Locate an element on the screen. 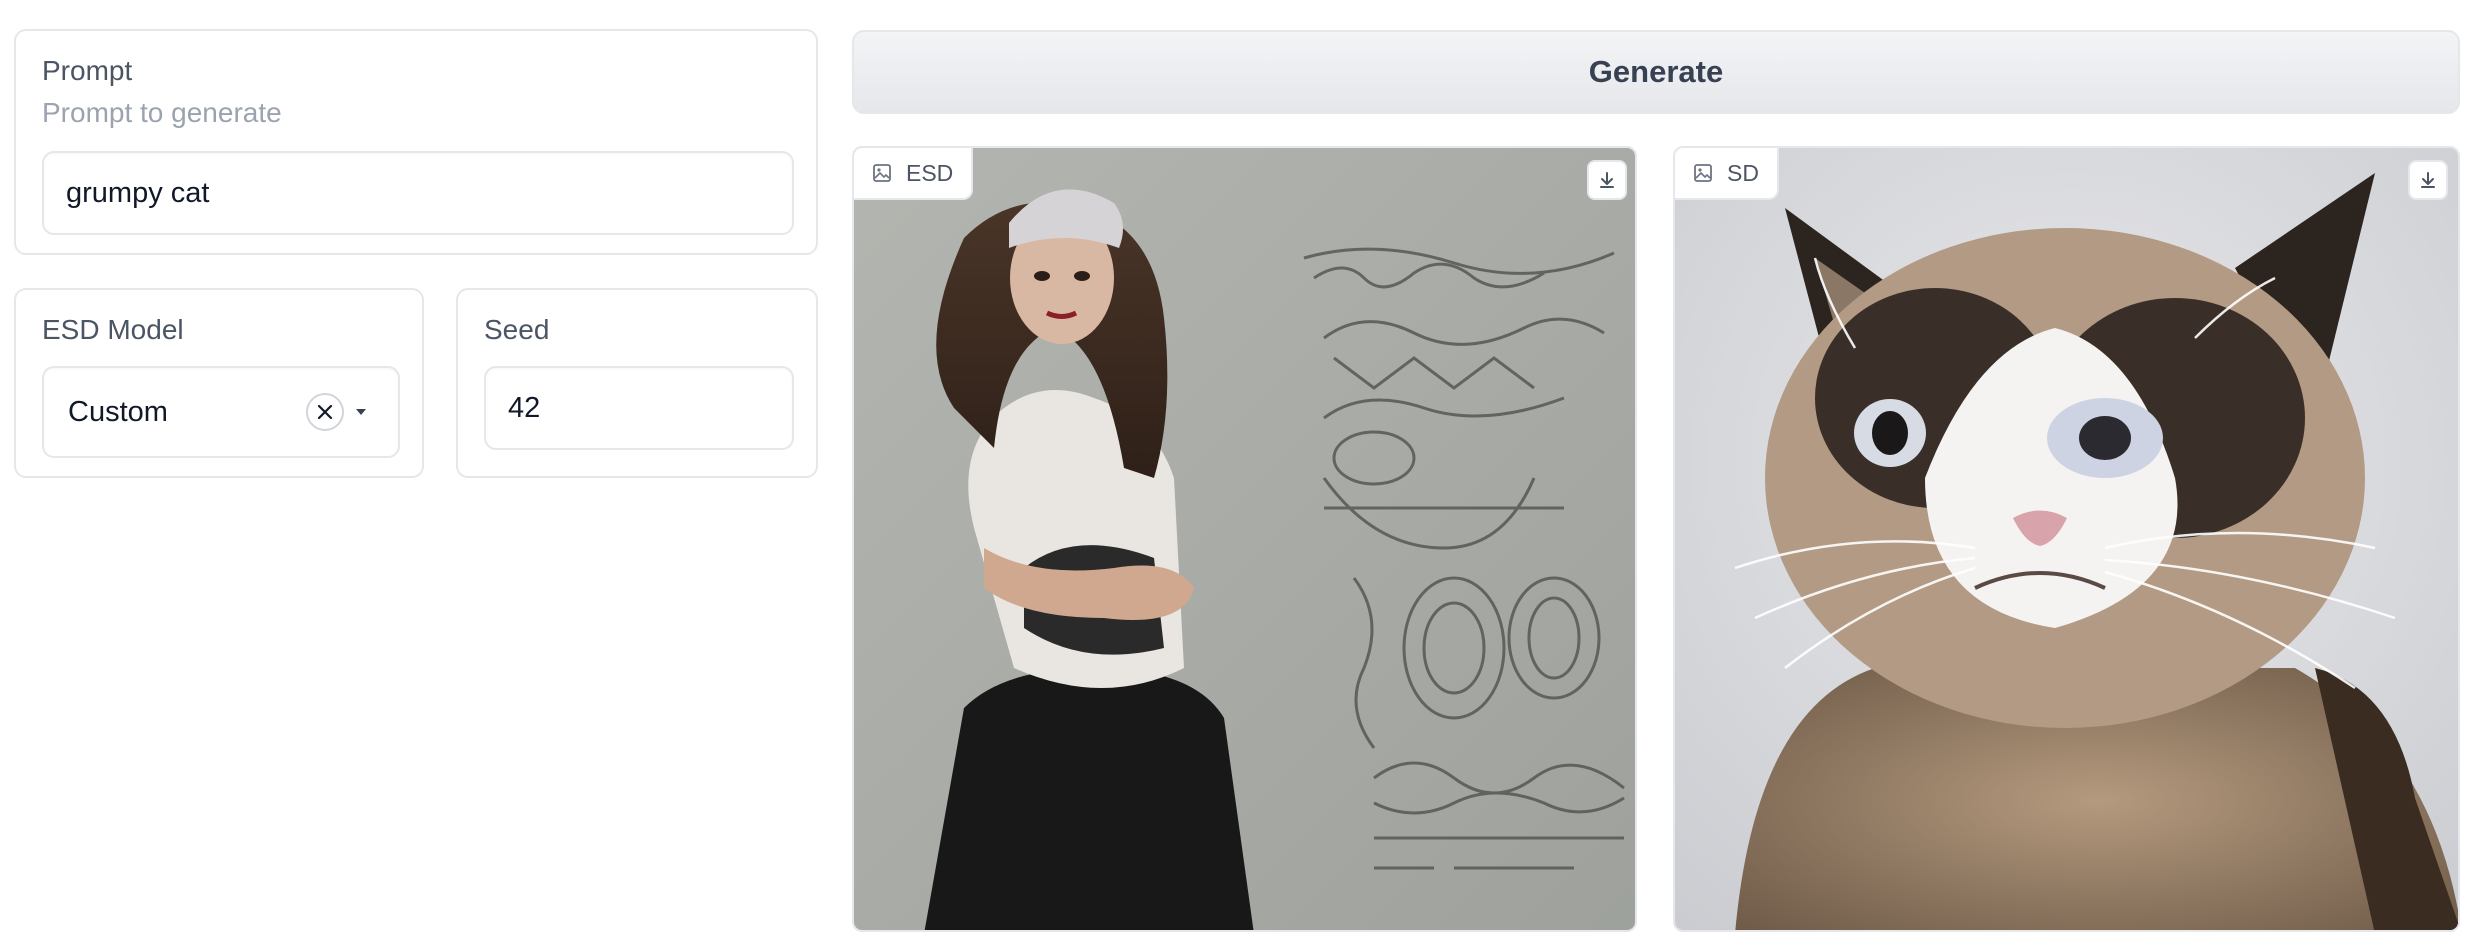 Image resolution: width=2478 pixels, height=940 pixels. esd-image-tag: ESD is located at coordinates (914, 174).